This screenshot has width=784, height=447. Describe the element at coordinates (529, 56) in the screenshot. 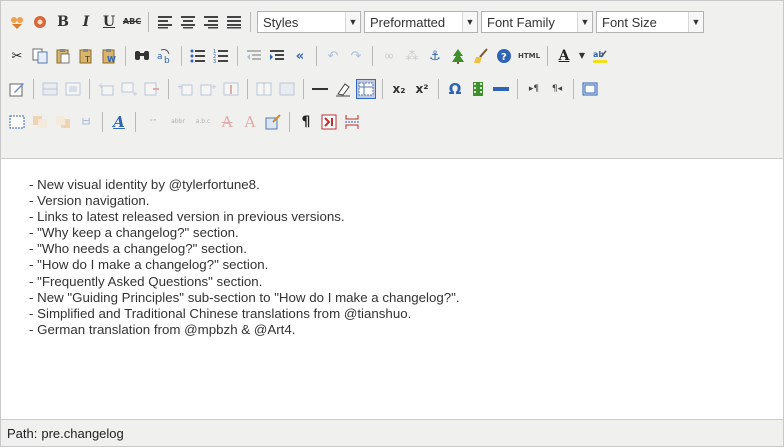

I see `html-source-button: HTML` at that location.